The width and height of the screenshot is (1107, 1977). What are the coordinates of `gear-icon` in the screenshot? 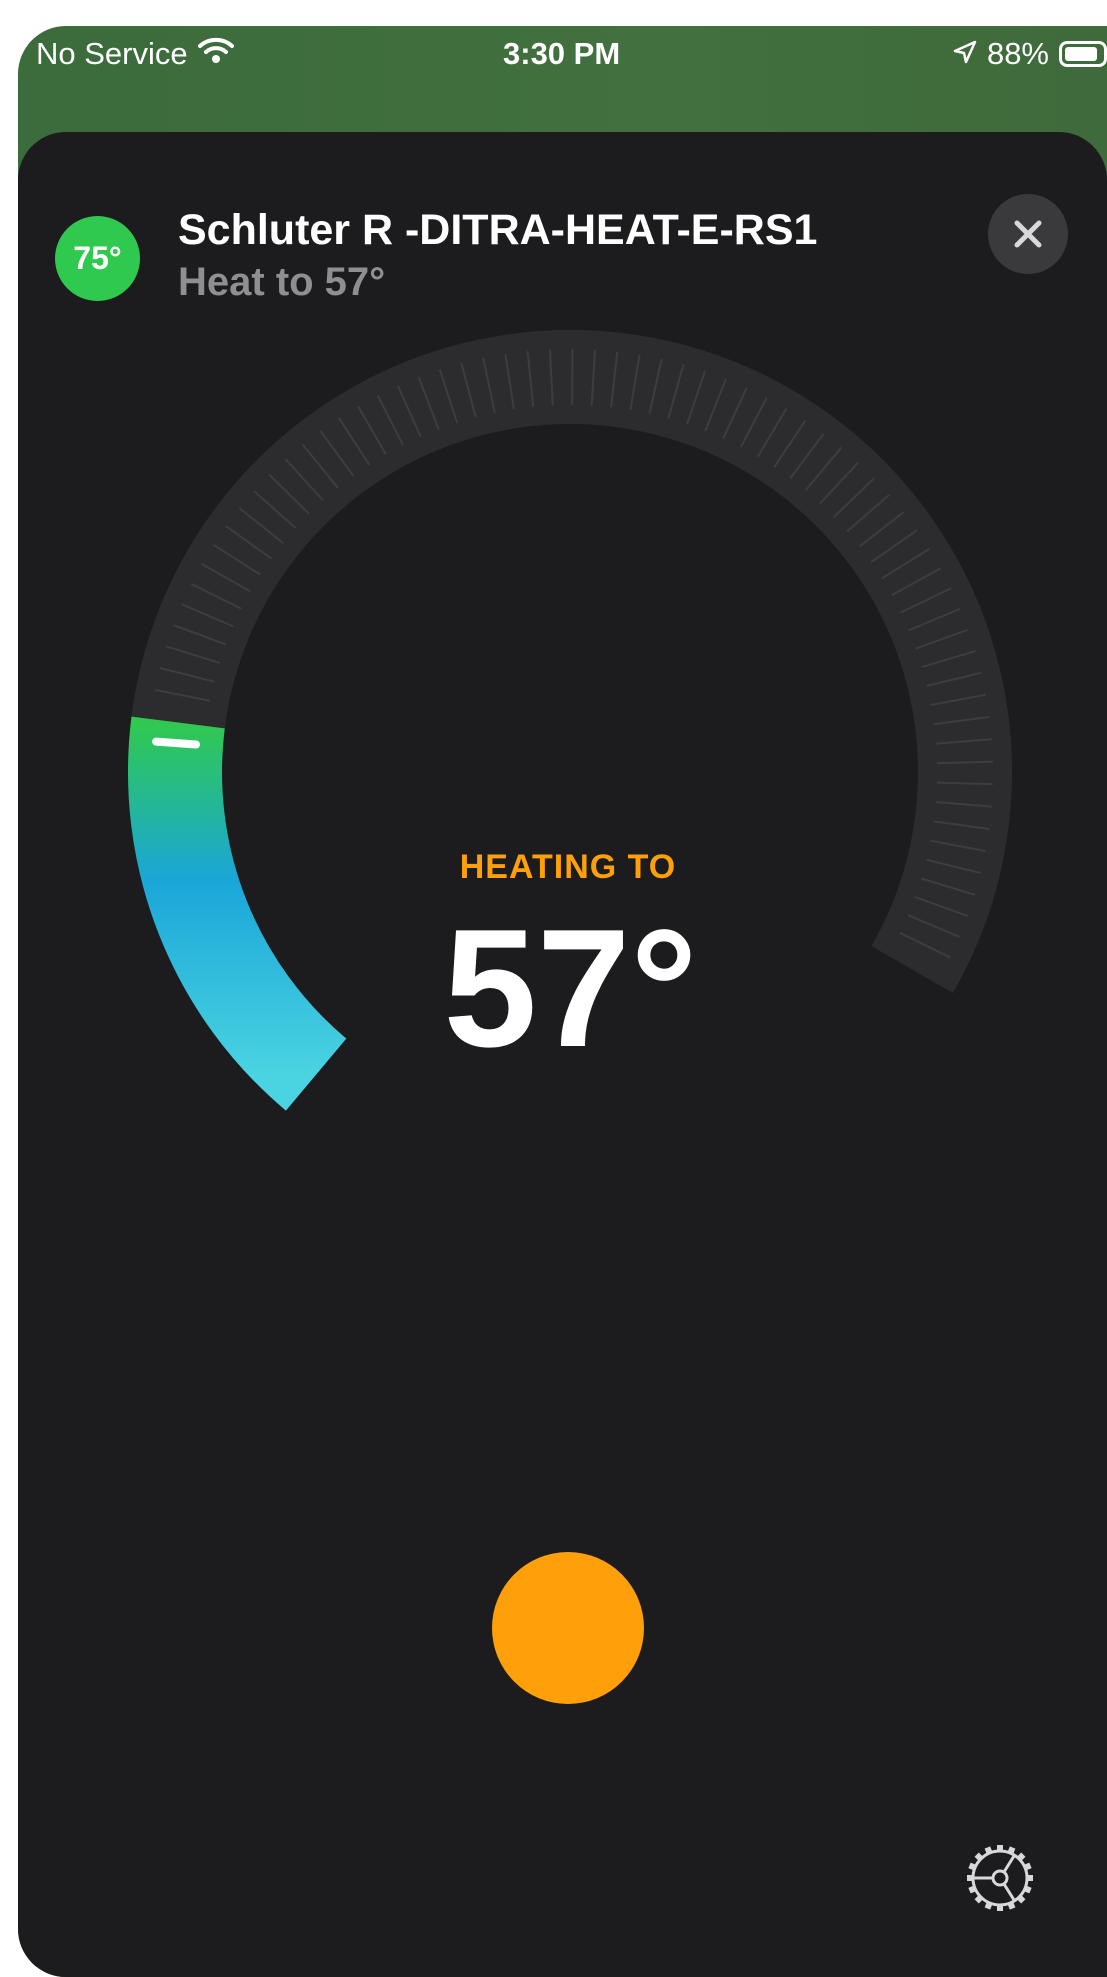 It's located at (1000, 1878).